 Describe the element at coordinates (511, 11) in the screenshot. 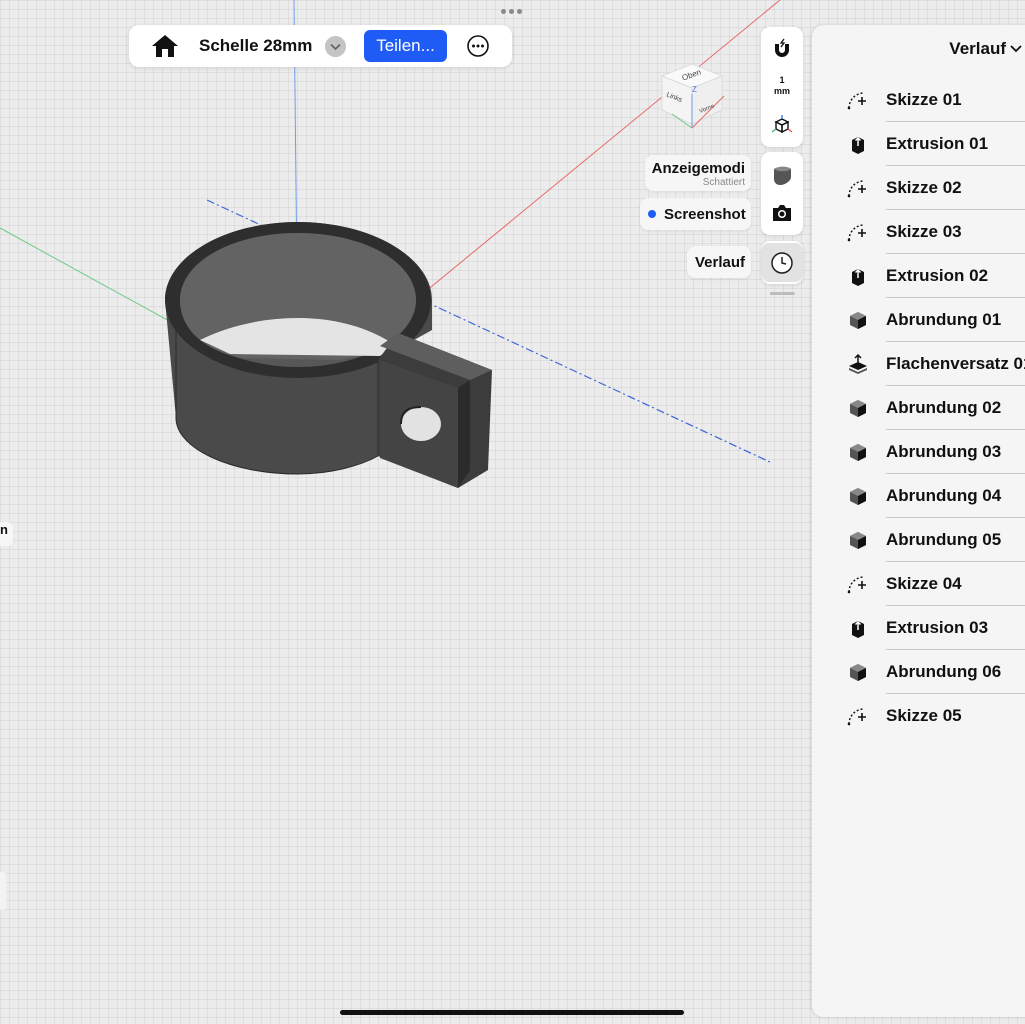

I see `window-grabber` at that location.